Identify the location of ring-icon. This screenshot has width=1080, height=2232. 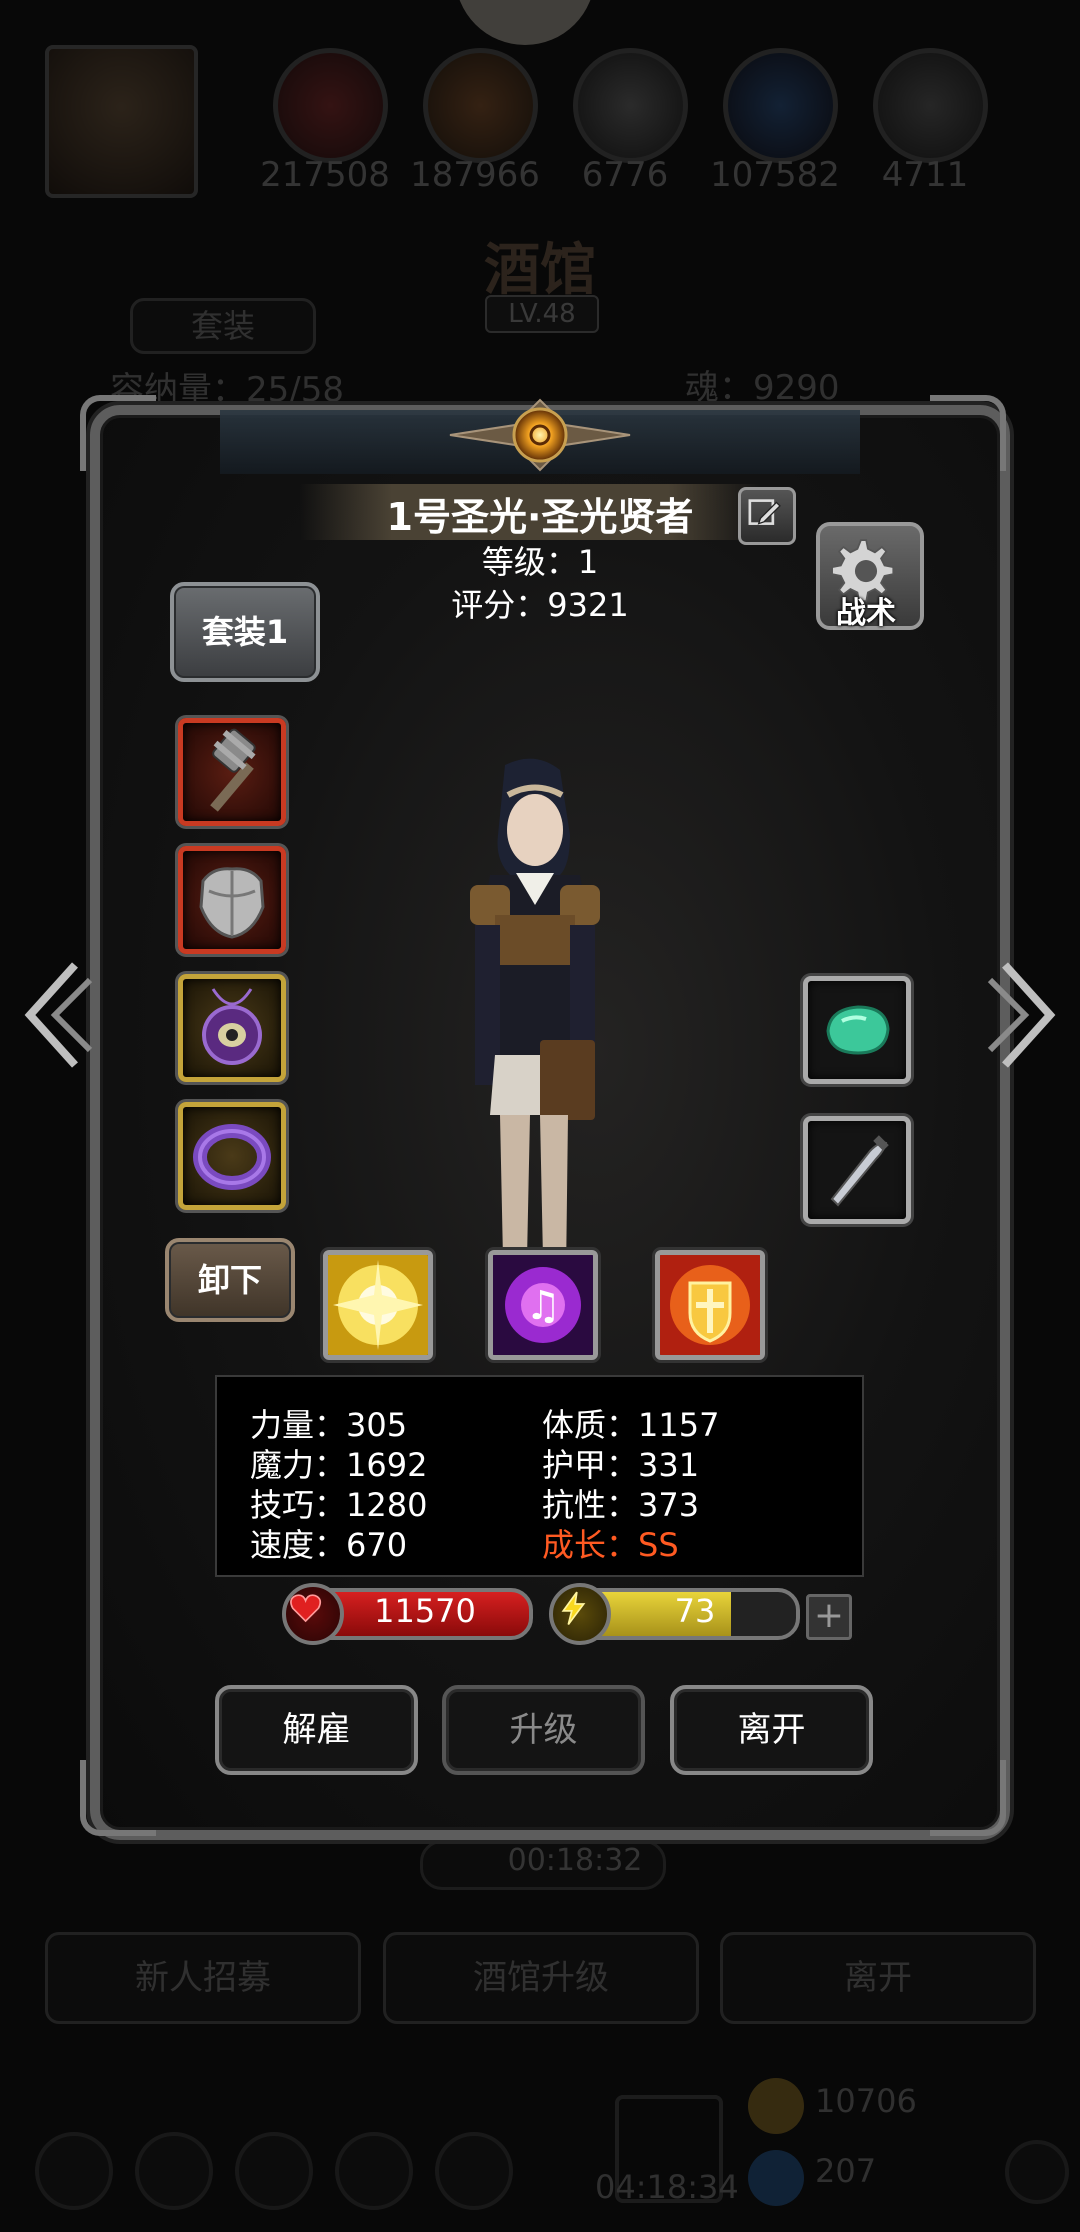
(232, 1157).